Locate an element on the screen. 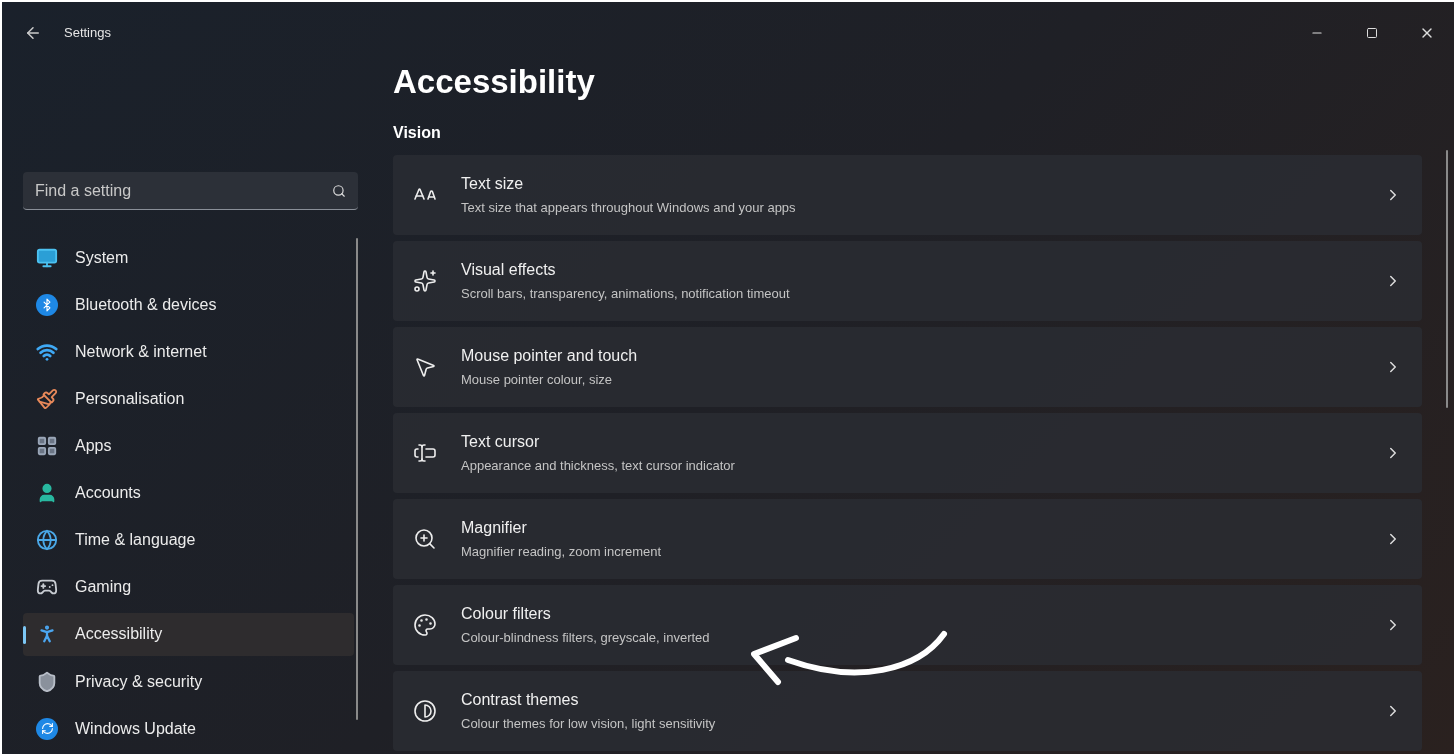  window-title: Settings is located at coordinates (87, 33).